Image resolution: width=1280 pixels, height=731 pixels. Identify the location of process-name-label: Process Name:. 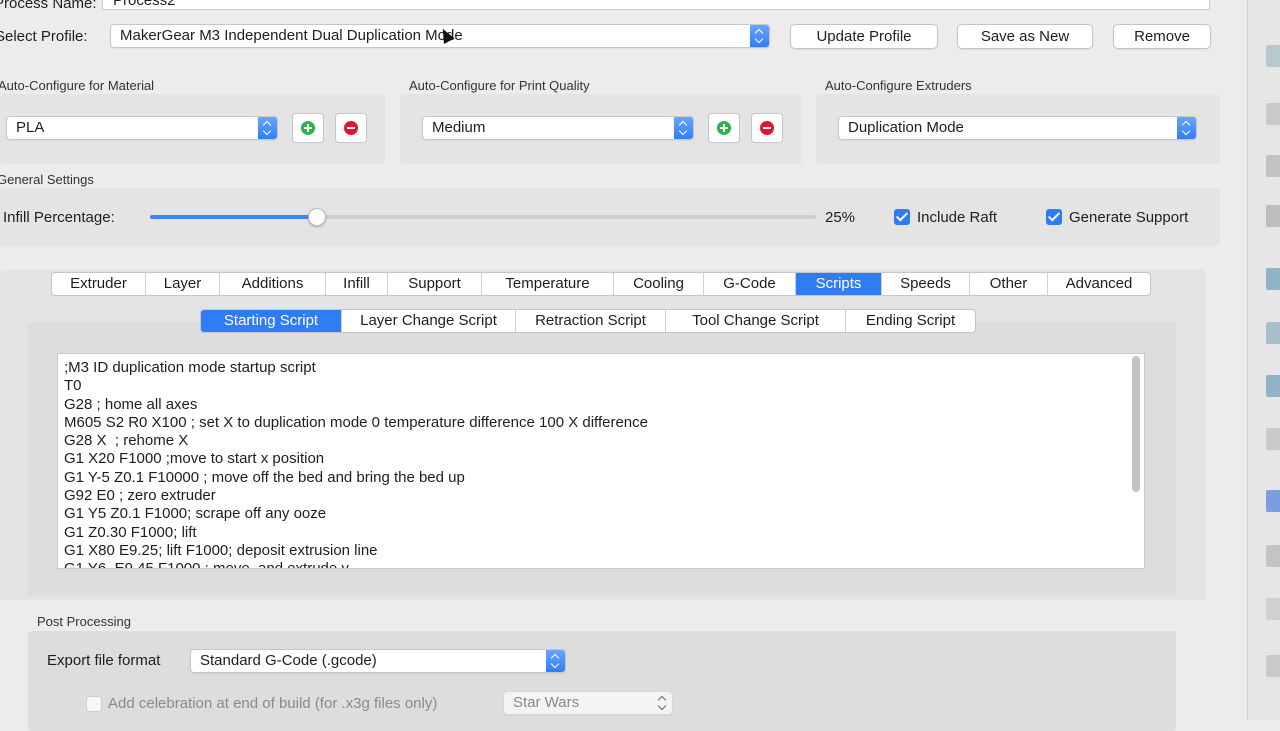
(48, 6).